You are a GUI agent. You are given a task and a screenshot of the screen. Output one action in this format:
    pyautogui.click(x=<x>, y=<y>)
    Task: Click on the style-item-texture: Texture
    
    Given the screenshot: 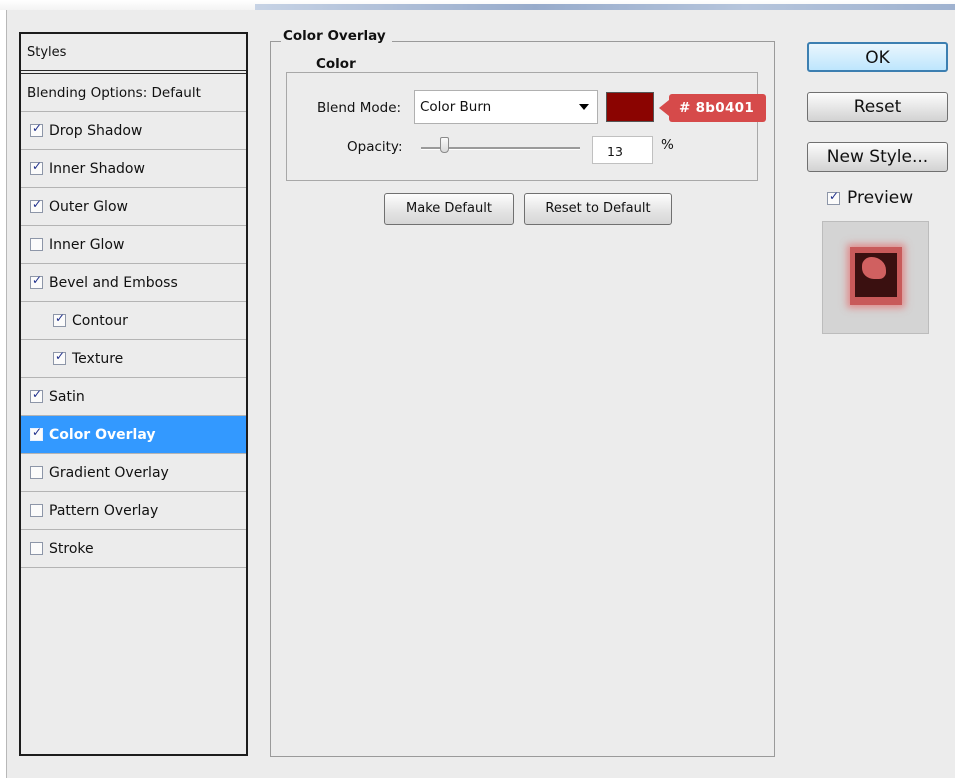 What is the action you would take?
    pyautogui.click(x=133, y=359)
    